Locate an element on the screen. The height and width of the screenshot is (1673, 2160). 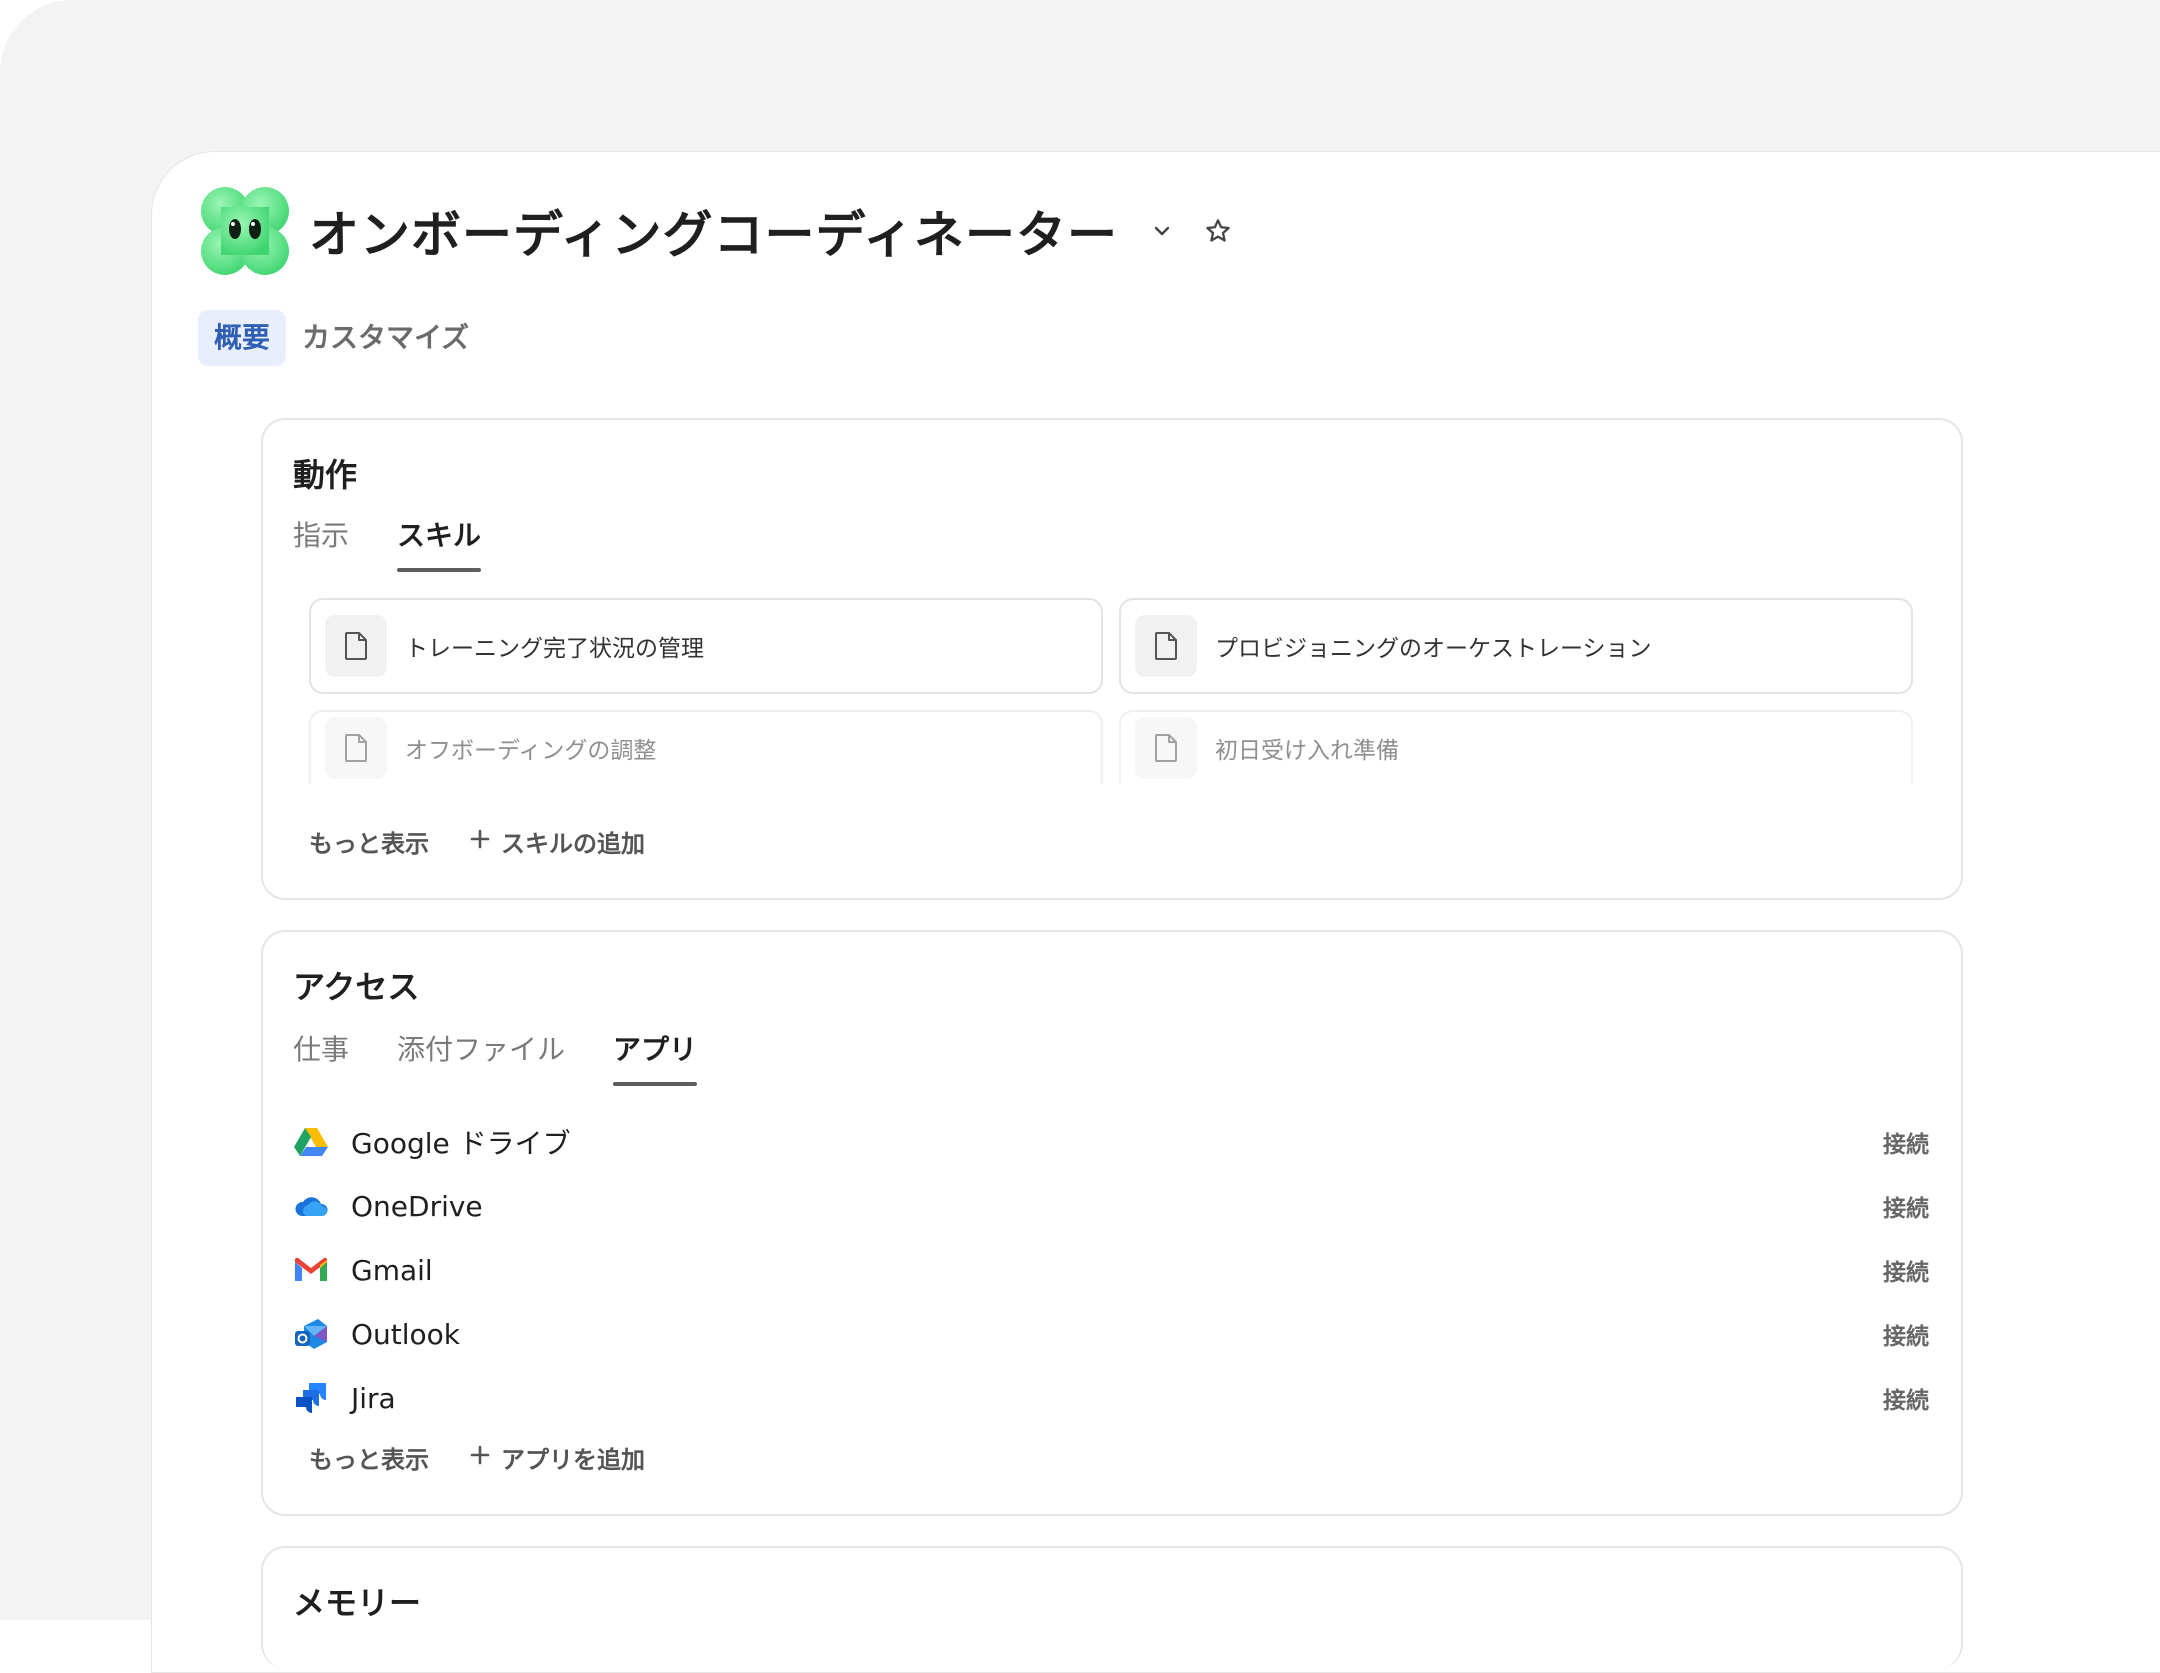
skill-label: オフボーディングの調整 is located at coordinates (531, 751).